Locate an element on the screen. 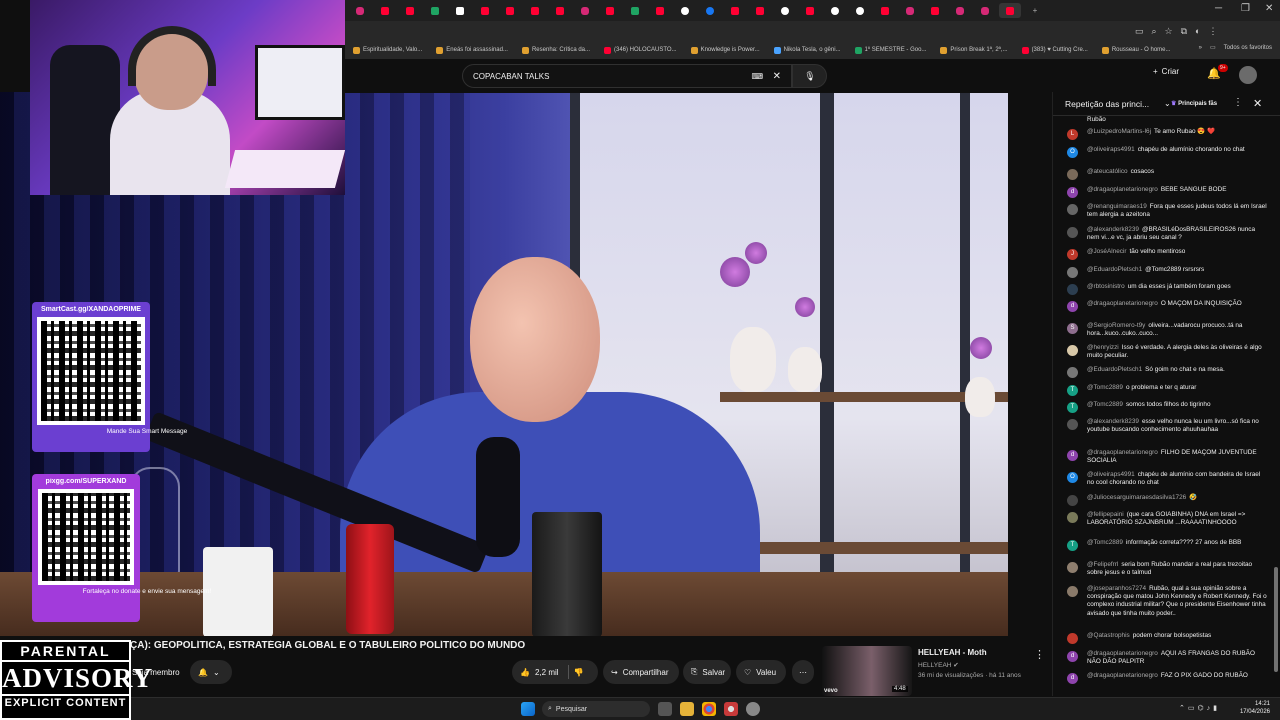 Image resolution: width=1280 pixels, height=720 pixels. chat-author: @Qatastrophis is located at coordinates (1108, 635).